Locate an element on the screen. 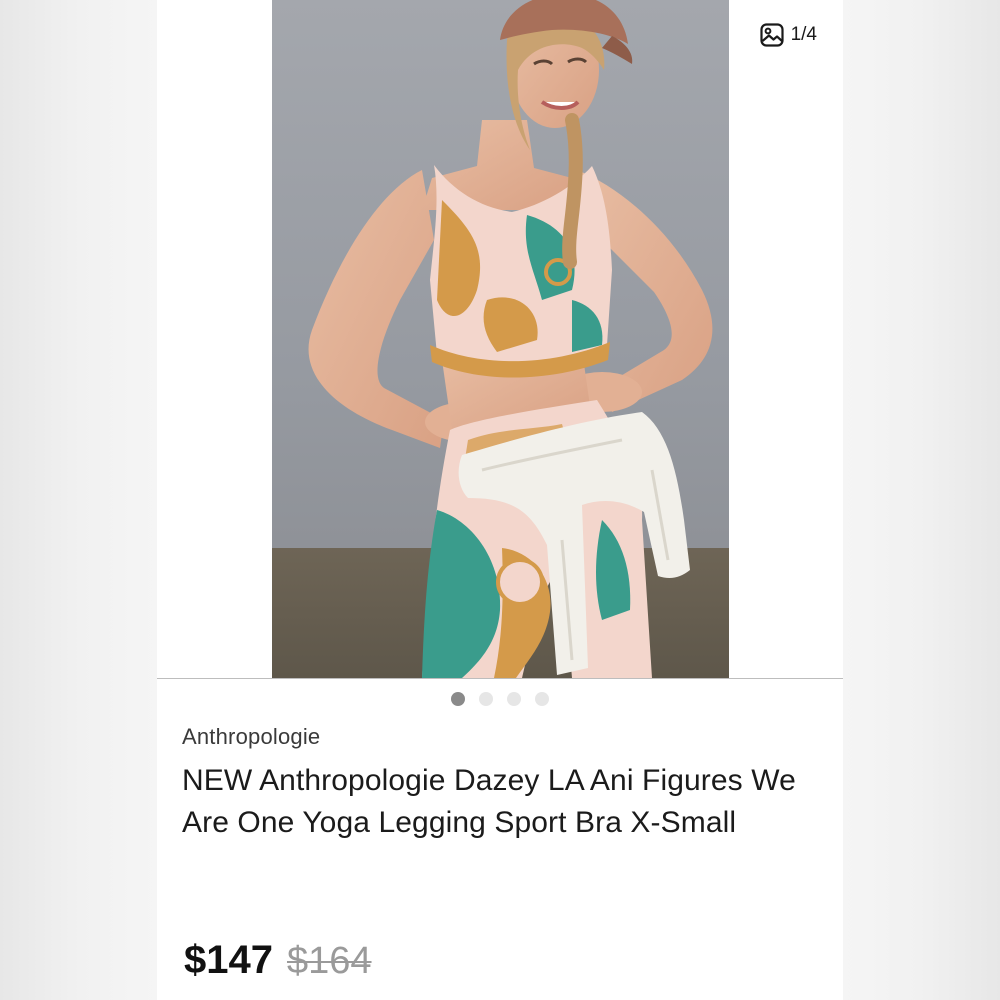 This screenshot has height=1000, width=1000. image-counter-text: 1/4 is located at coordinates (803, 34).